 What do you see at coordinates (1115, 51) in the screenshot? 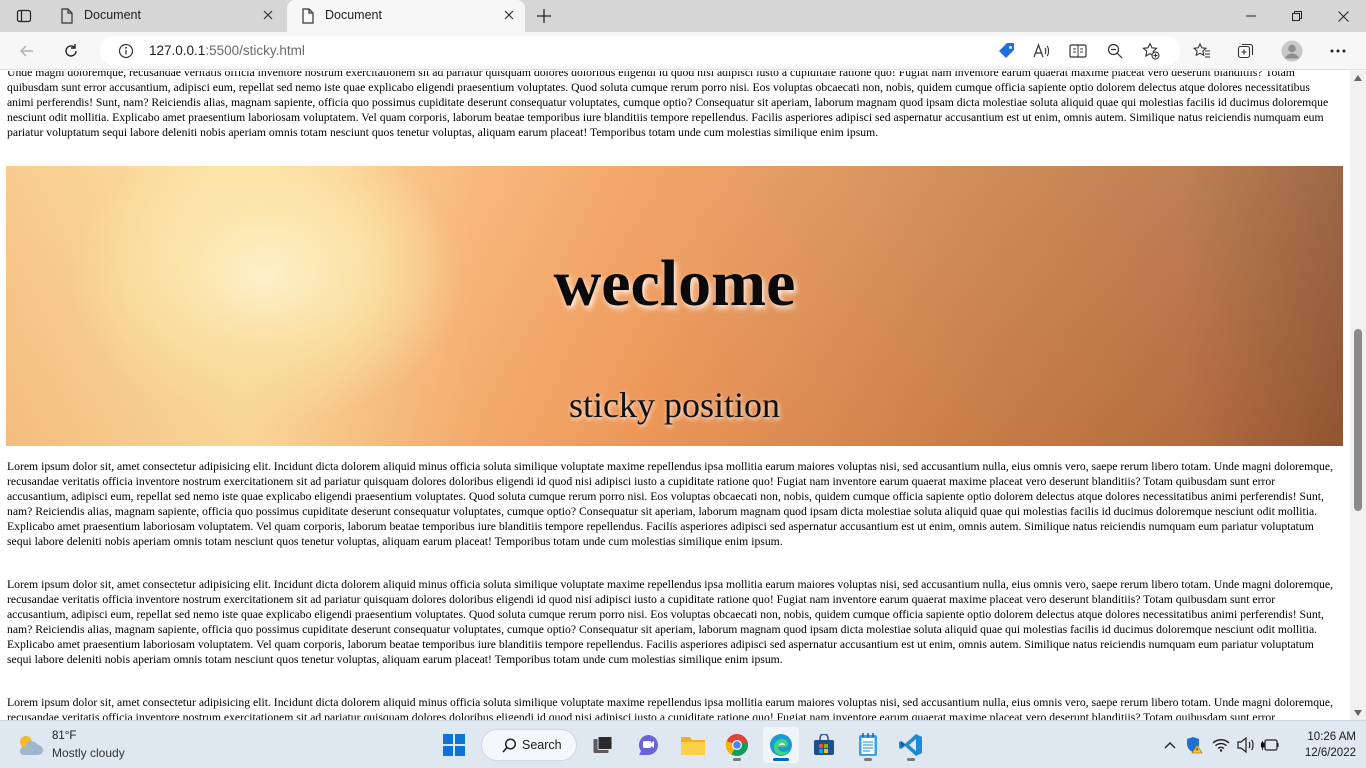
I see `zoom-out-button` at bounding box center [1115, 51].